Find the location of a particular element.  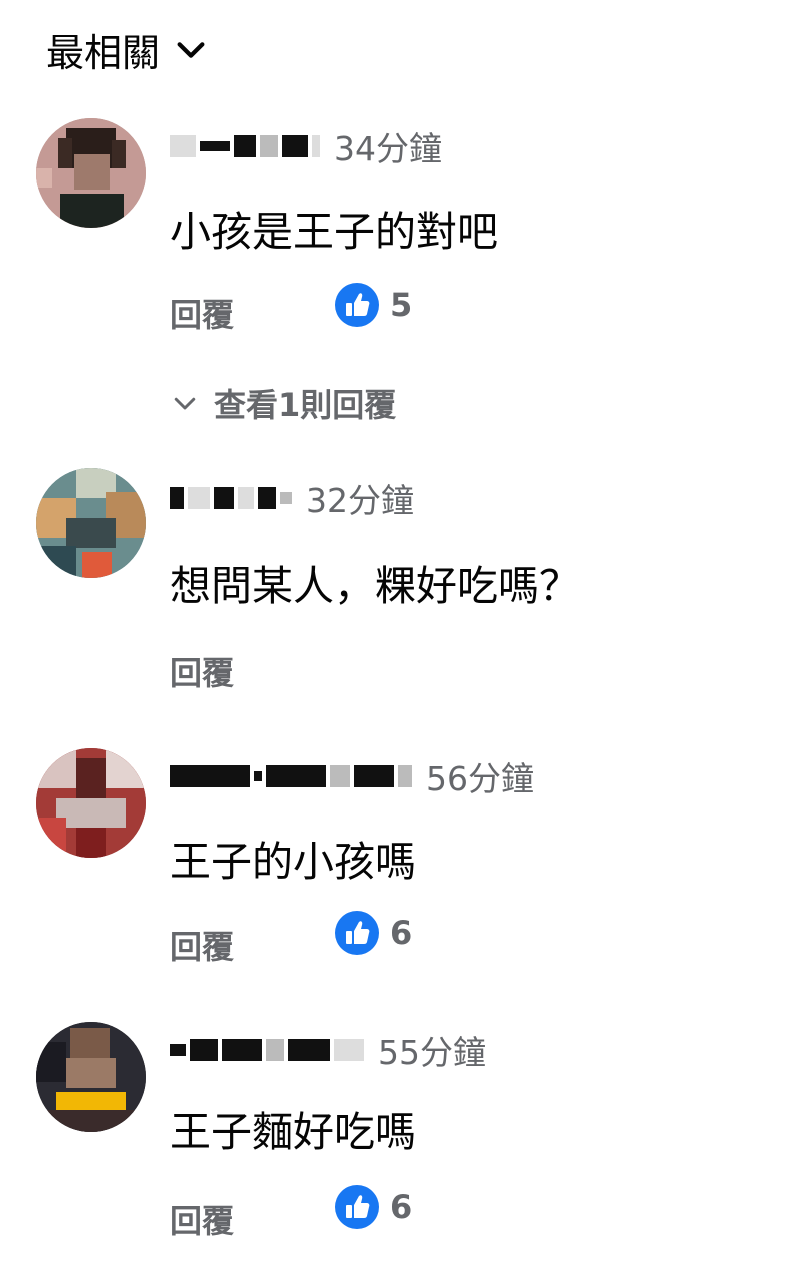

like-count: 5 is located at coordinates (401, 305).